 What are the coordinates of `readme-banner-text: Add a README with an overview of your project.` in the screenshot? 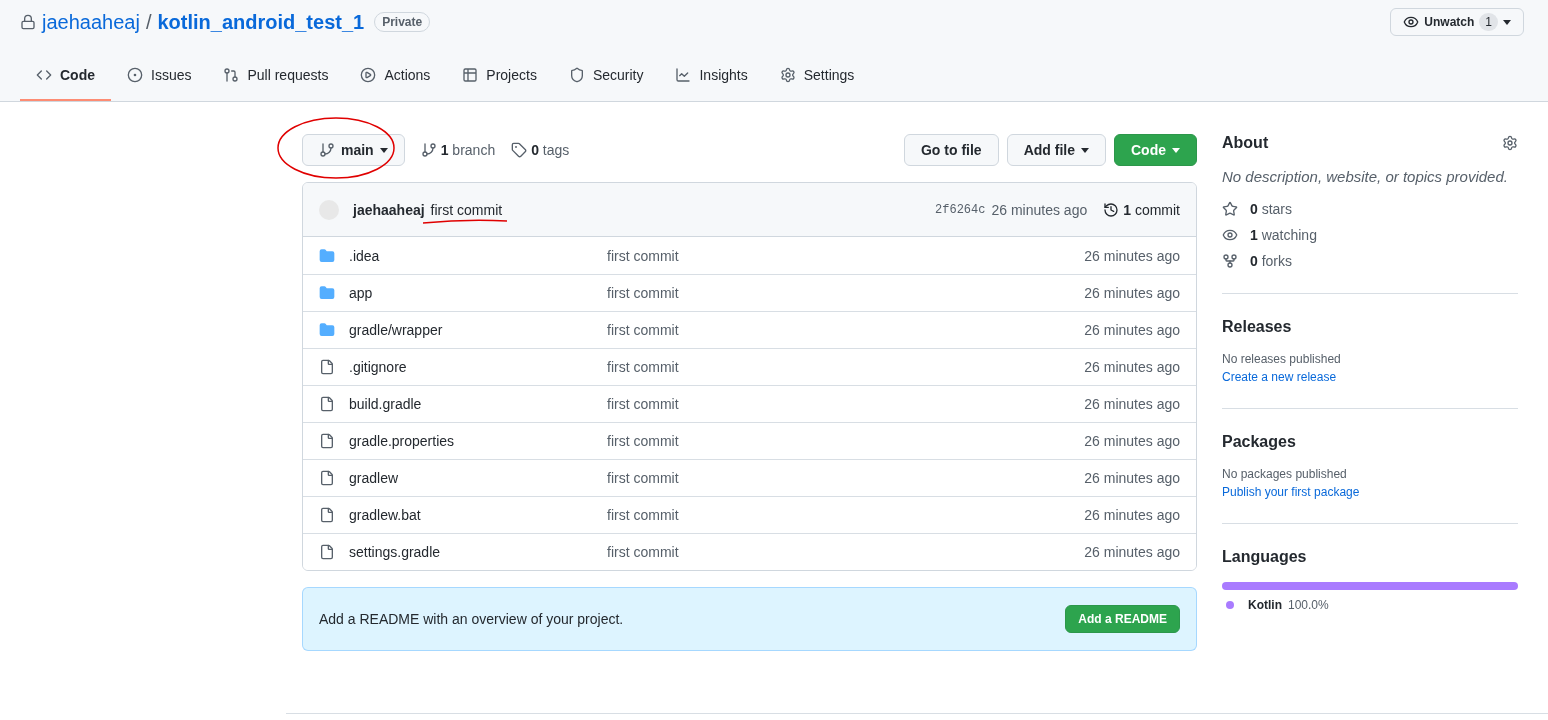 It's located at (471, 619).